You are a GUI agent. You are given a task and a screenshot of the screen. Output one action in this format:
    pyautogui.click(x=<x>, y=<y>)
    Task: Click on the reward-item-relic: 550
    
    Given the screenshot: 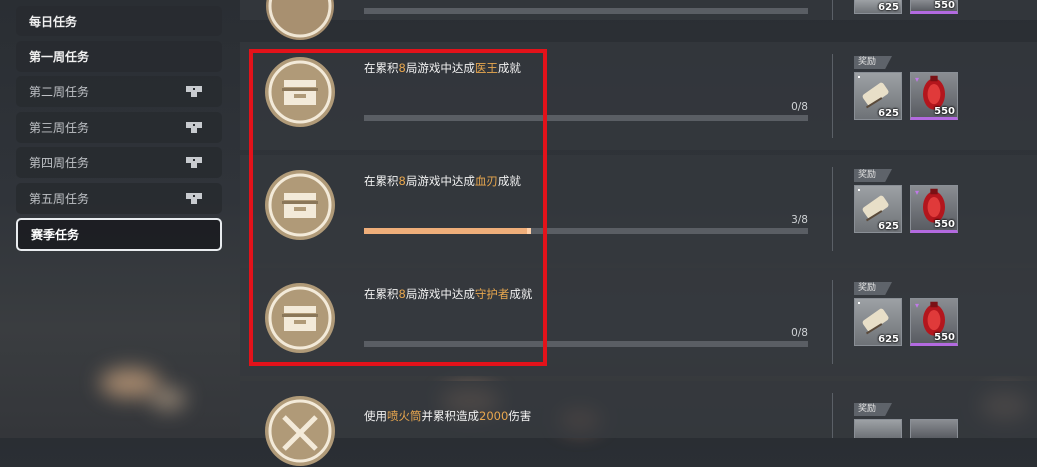 What is the action you would take?
    pyautogui.click(x=934, y=7)
    